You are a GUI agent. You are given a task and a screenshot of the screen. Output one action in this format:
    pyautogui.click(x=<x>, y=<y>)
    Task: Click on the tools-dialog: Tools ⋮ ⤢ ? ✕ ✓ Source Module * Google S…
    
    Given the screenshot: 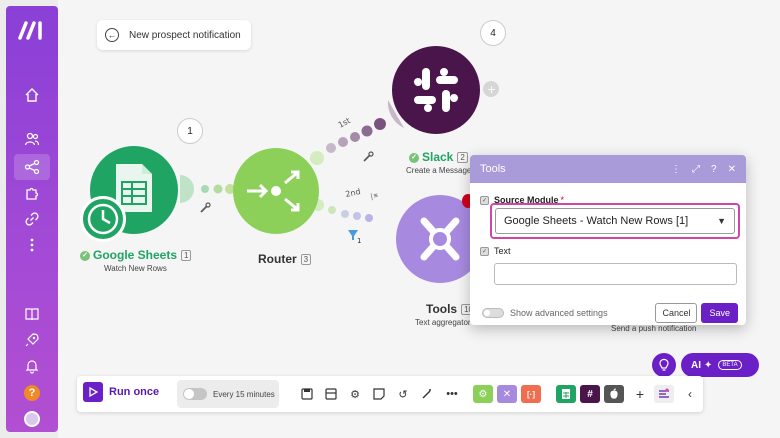 What is the action you would take?
    pyautogui.click(x=608, y=240)
    